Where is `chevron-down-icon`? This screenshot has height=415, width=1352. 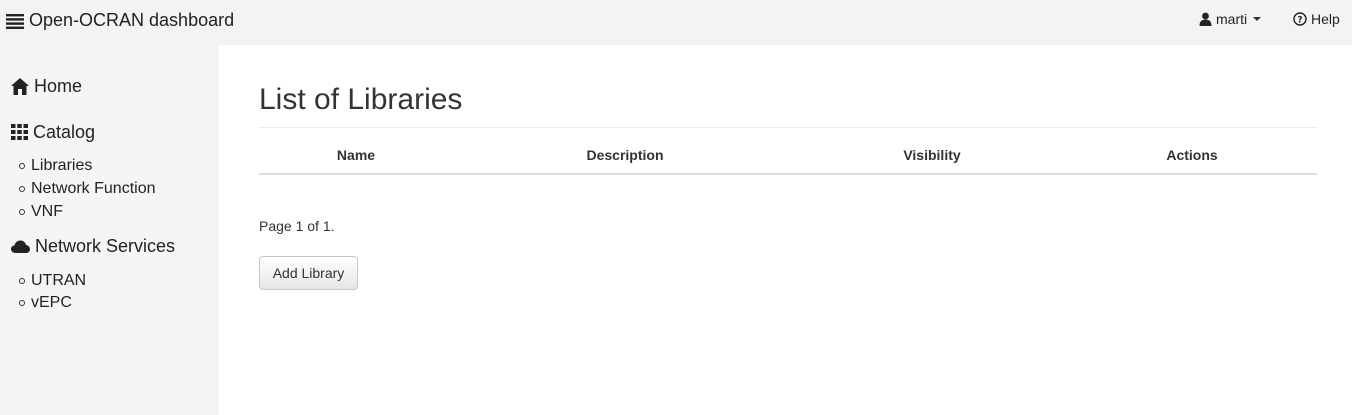
chevron-down-icon is located at coordinates (1257, 19).